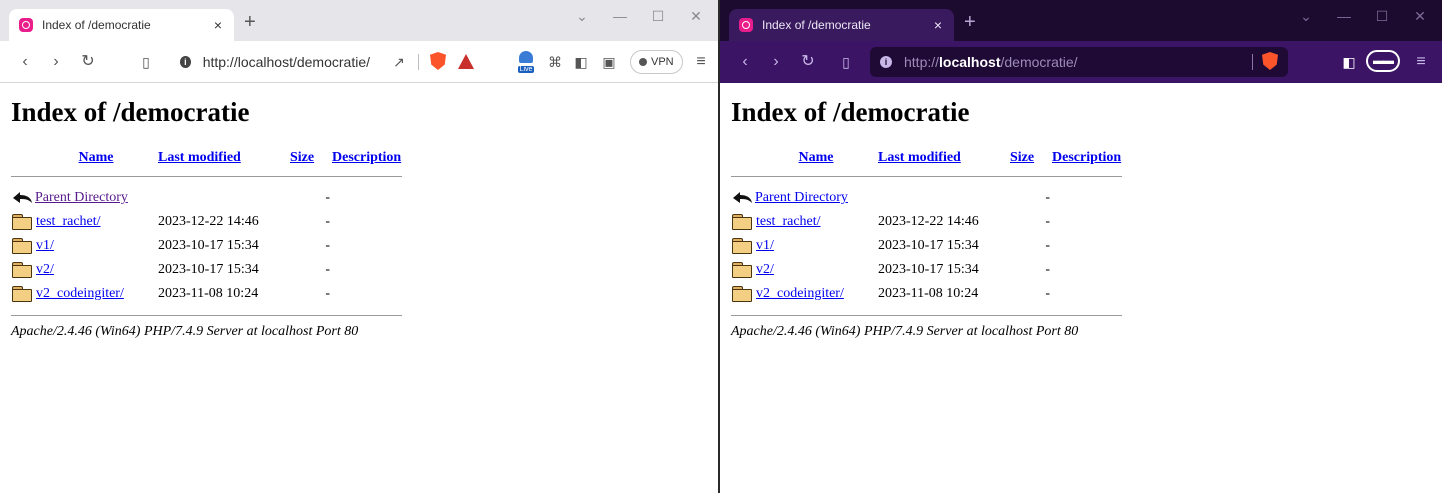 The image size is (1442, 493). I want to click on window-controls: ⌄ — ☐ ✕, so click(639, 16).